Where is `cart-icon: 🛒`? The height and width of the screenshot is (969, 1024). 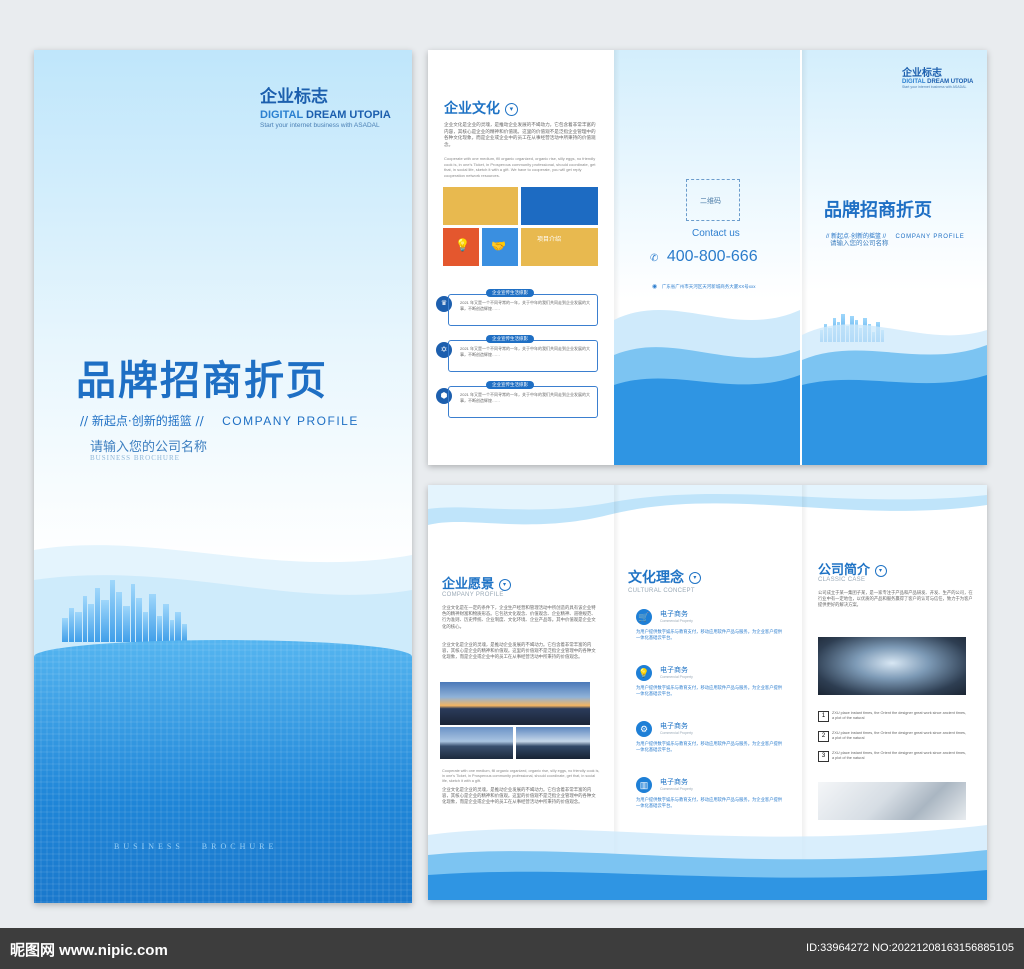
cart-icon: 🛒 is located at coordinates (644, 617).